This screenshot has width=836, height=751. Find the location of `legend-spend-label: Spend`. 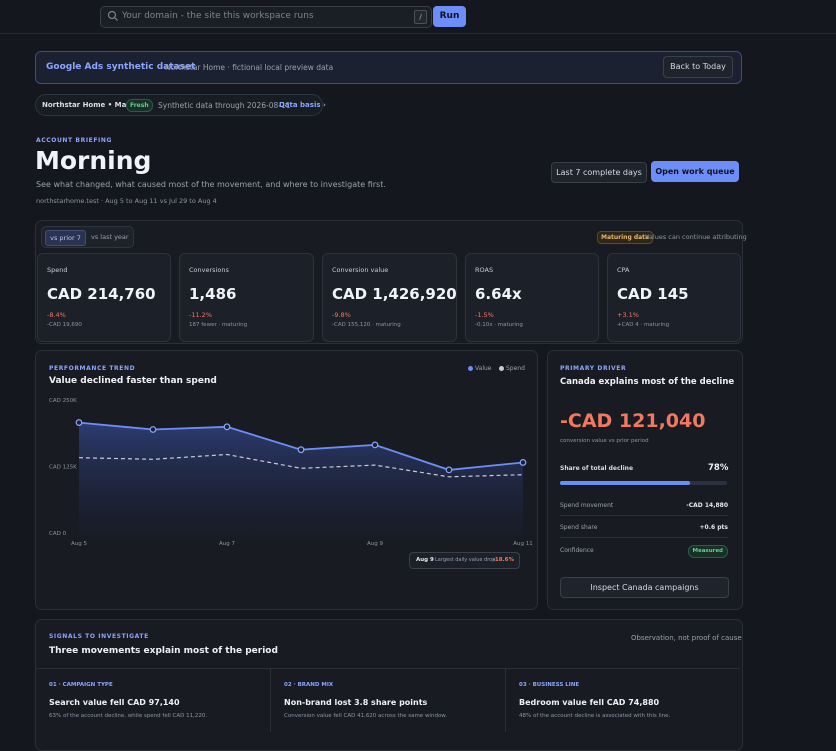

legend-spend-label: Spend is located at coordinates (515, 368).